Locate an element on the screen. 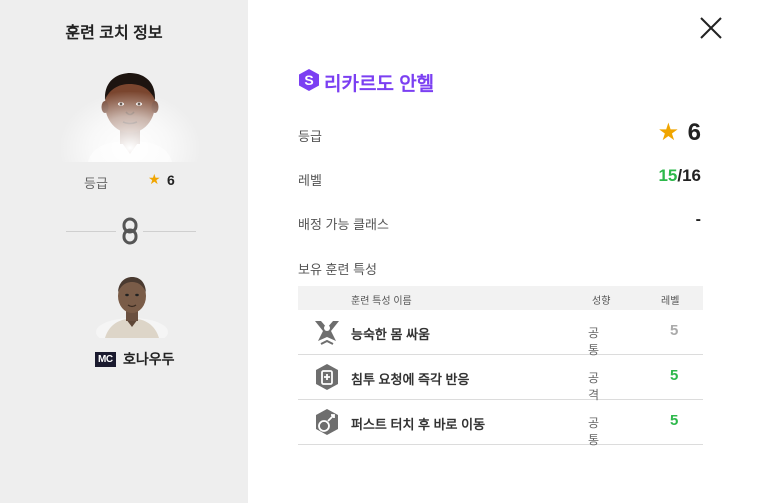  whistle-trait-icon is located at coordinates (327, 377).